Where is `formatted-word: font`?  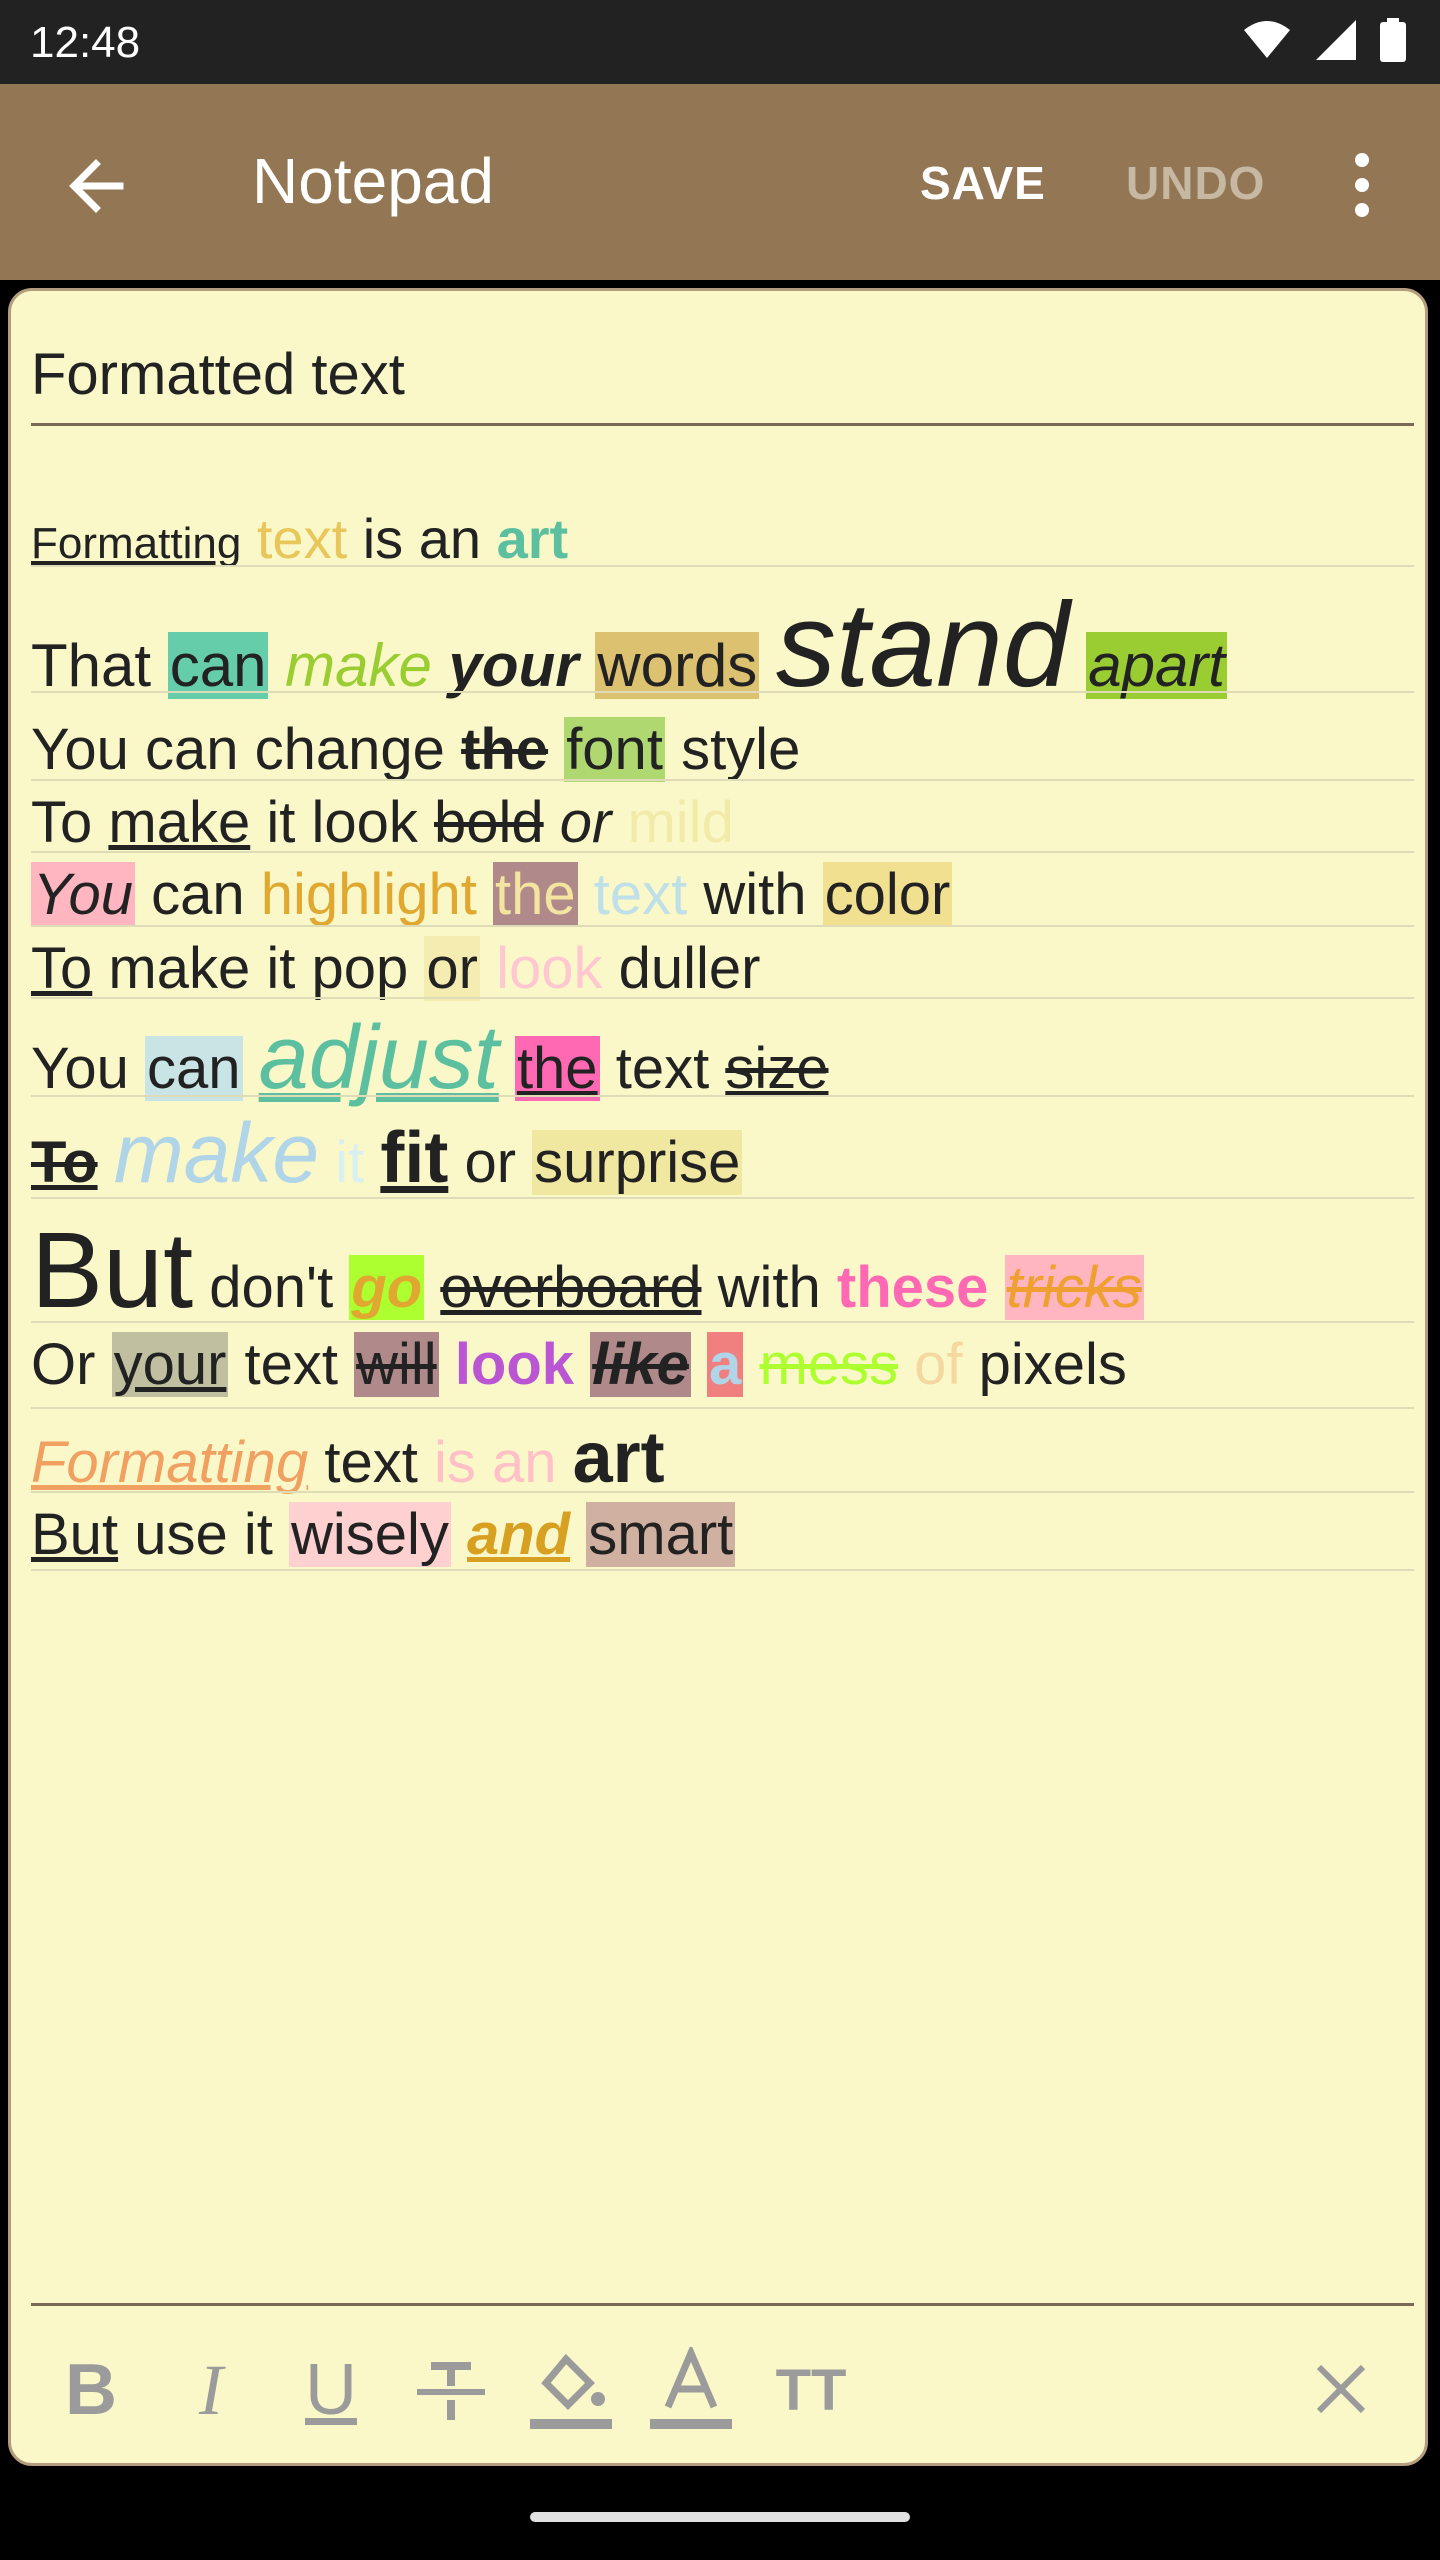 formatted-word: font is located at coordinates (614, 749).